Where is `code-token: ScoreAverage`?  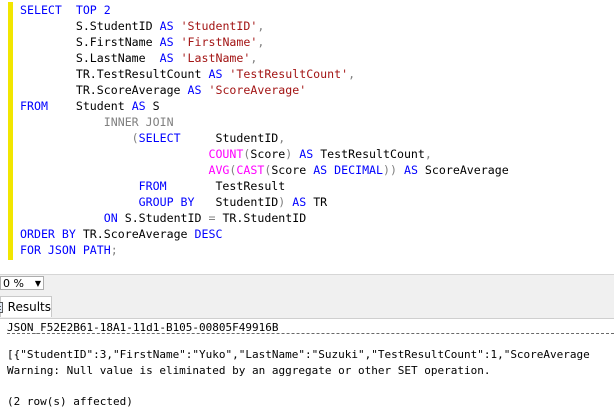 code-token: ScoreAverage is located at coordinates (466, 170).